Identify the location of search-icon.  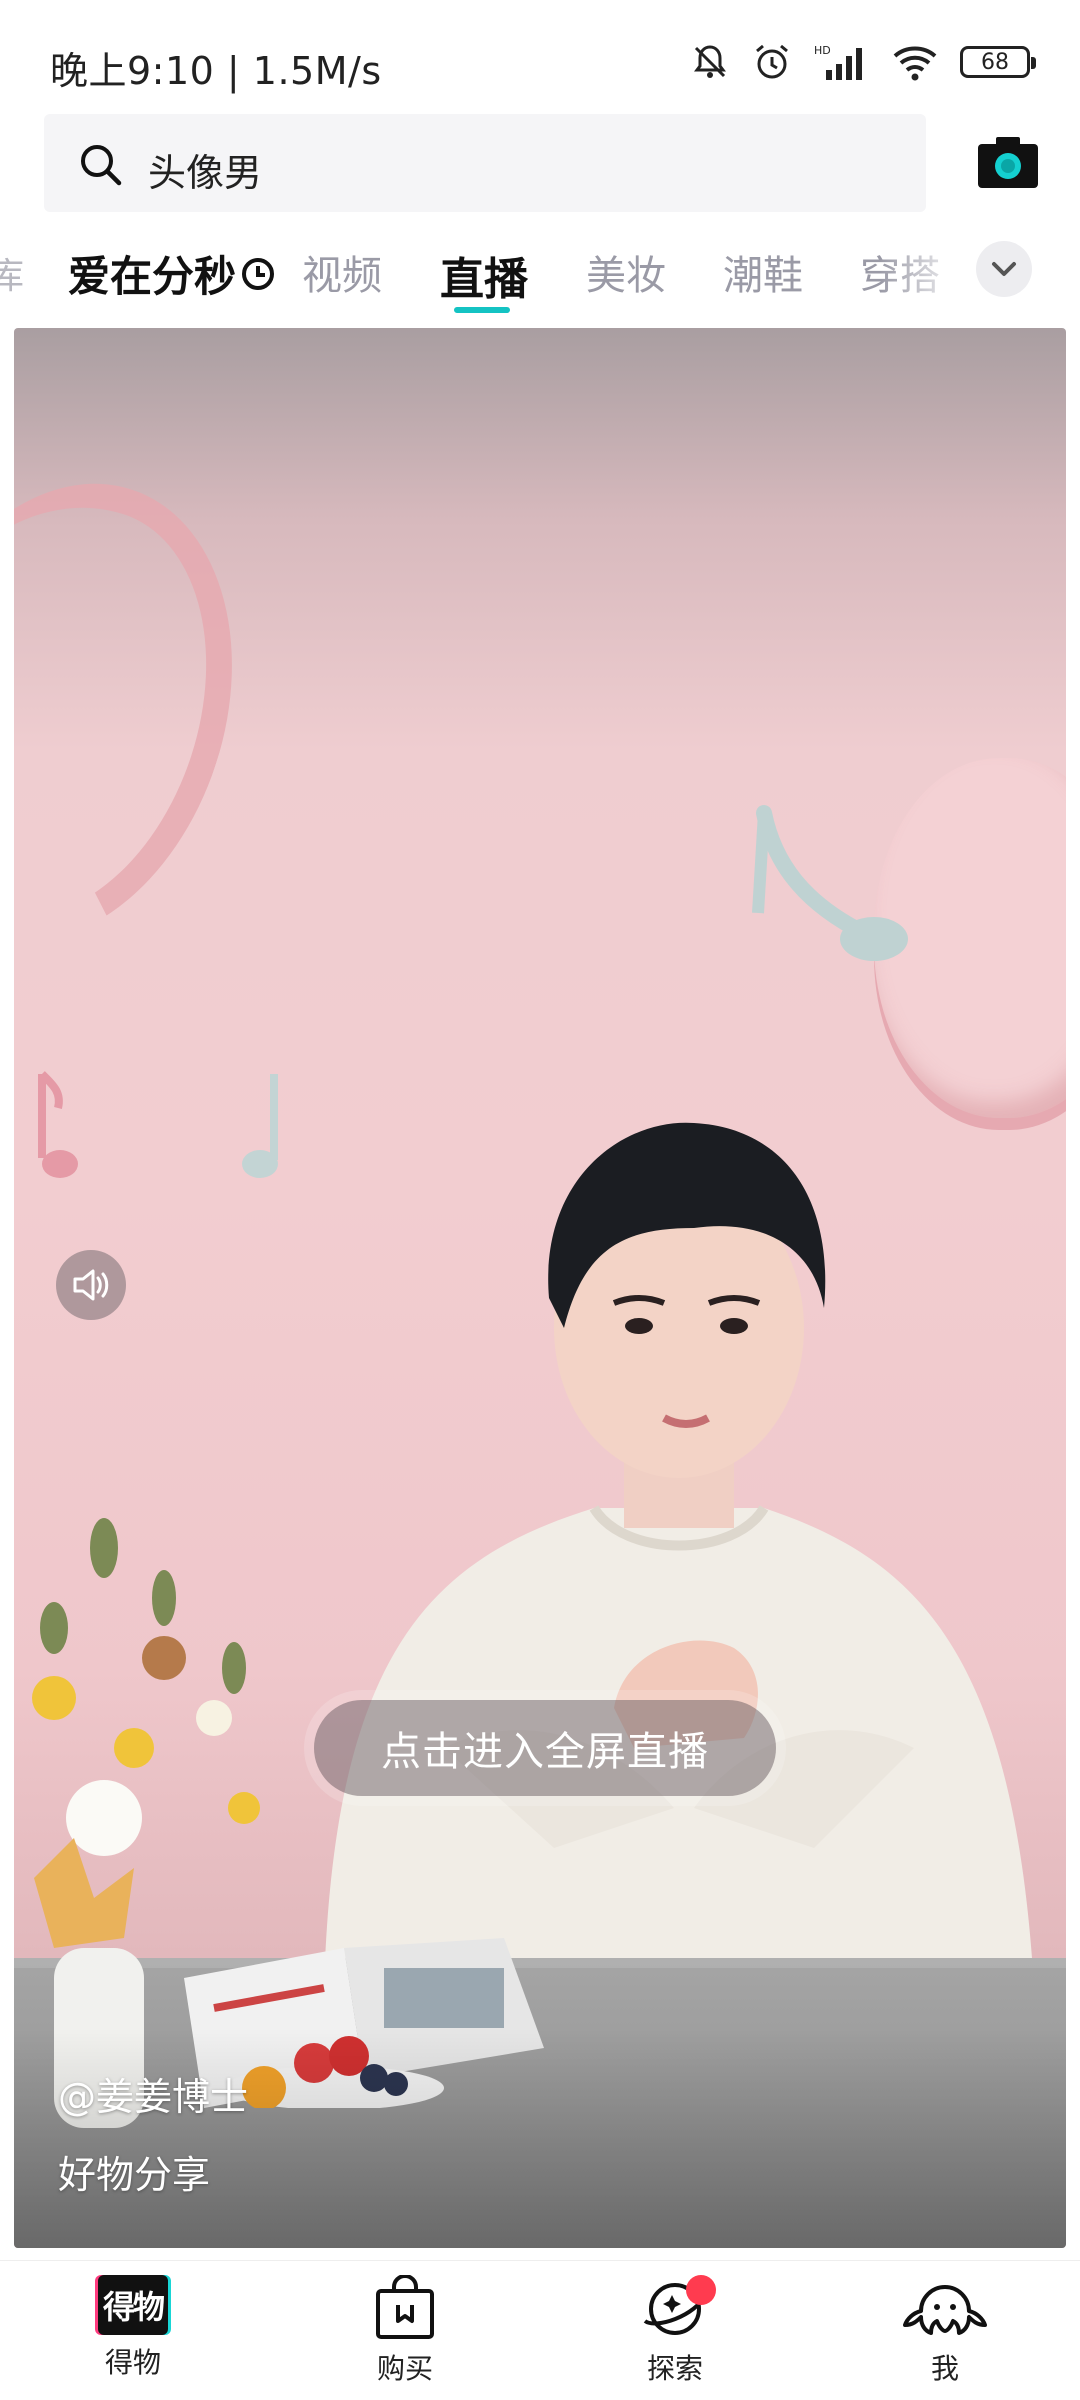
(101, 165).